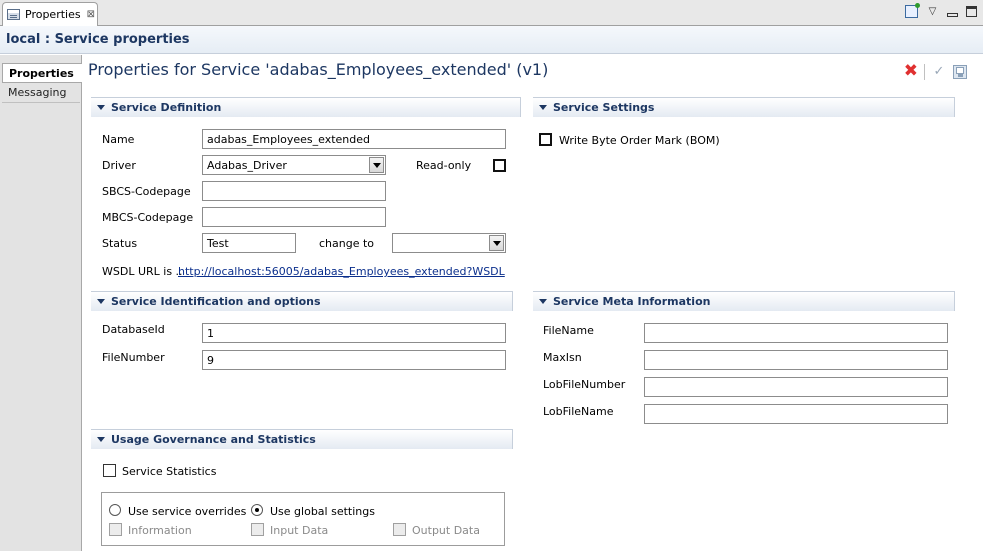 The width and height of the screenshot is (983, 551). I want to click on properties-view-tab: Properties ⊠, so click(50, 14).